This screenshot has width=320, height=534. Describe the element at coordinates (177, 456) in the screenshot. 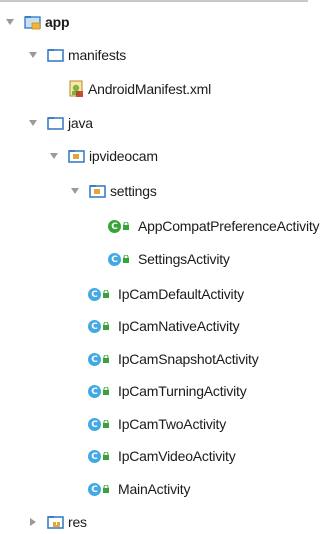

I see `tree-label-class: IpCamVideoActivity` at that location.